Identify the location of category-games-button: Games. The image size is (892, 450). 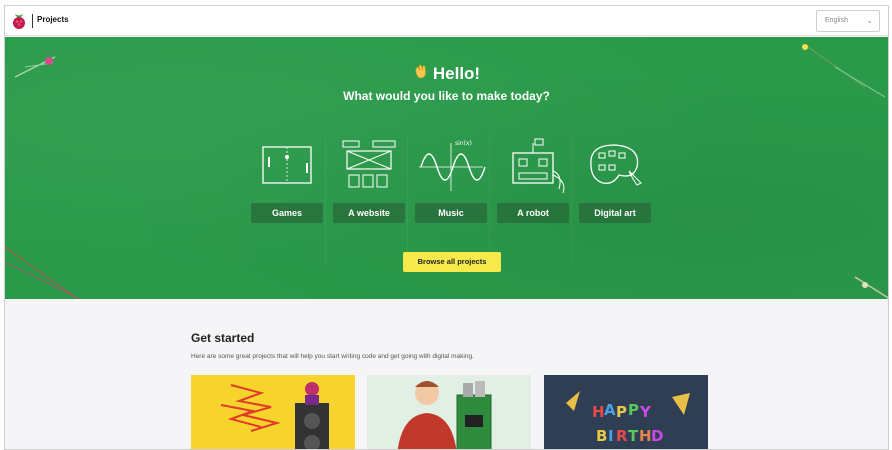
(287, 213).